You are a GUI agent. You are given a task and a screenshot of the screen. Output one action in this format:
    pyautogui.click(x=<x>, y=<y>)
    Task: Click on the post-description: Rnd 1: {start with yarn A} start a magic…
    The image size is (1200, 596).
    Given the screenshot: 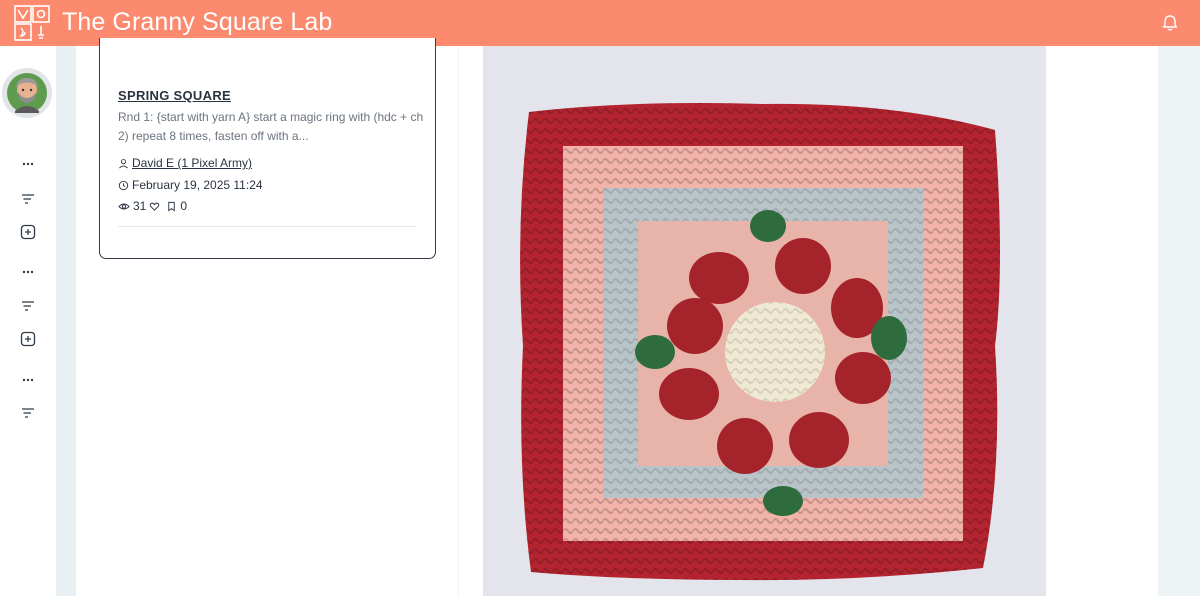 What is the action you would take?
    pyautogui.click(x=271, y=126)
    